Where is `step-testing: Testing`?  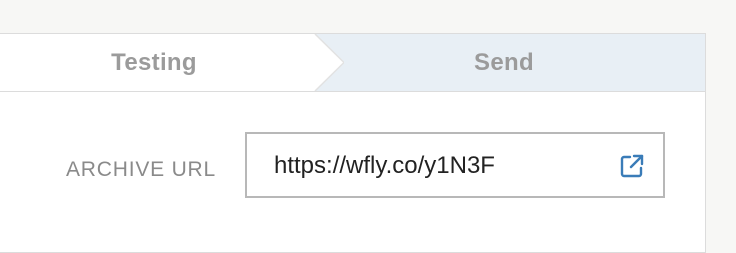
step-testing: Testing is located at coordinates (154, 62).